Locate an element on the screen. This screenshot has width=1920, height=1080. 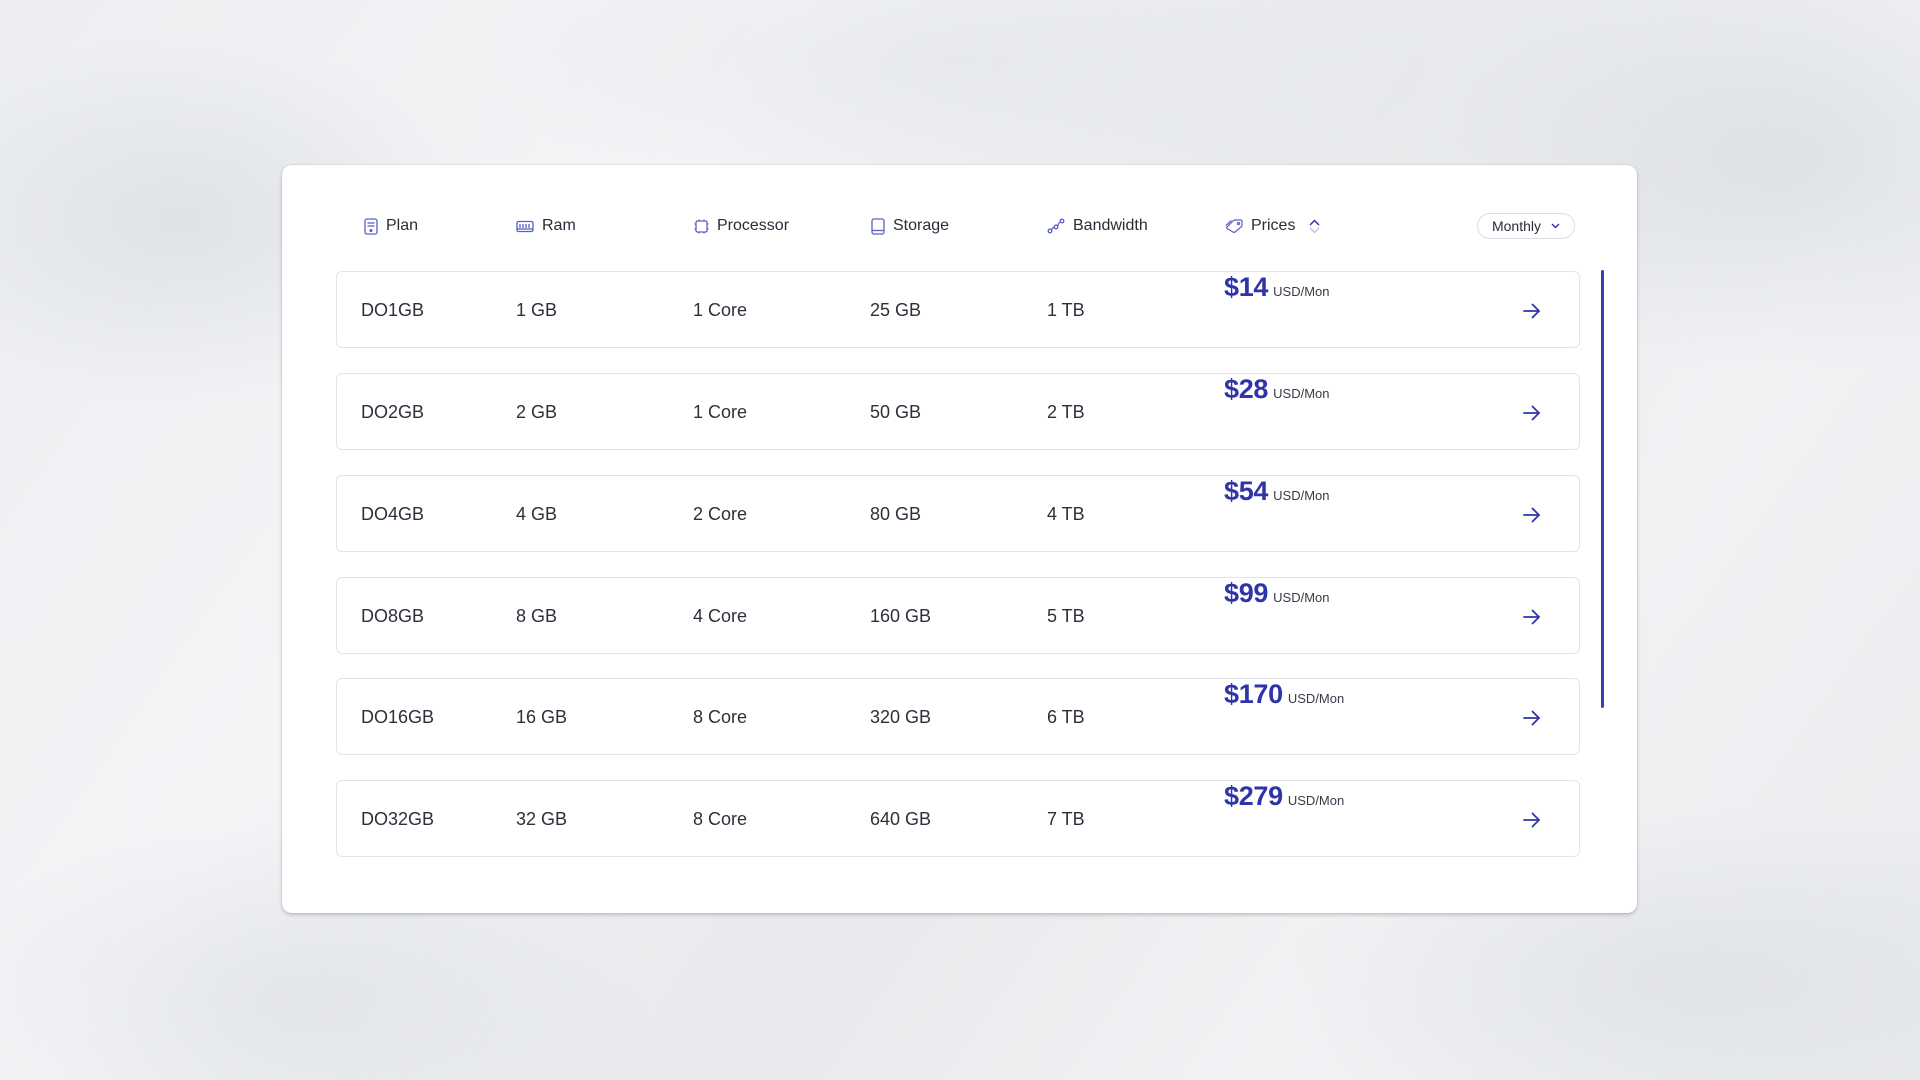
plan-storage: 160 GB is located at coordinates (901, 616).